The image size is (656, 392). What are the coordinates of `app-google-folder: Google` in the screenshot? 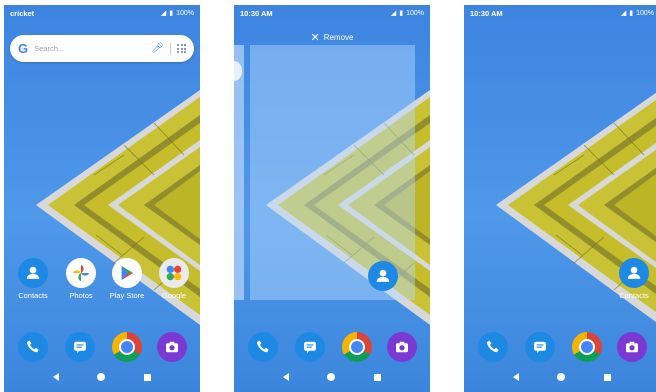 It's located at (174, 279).